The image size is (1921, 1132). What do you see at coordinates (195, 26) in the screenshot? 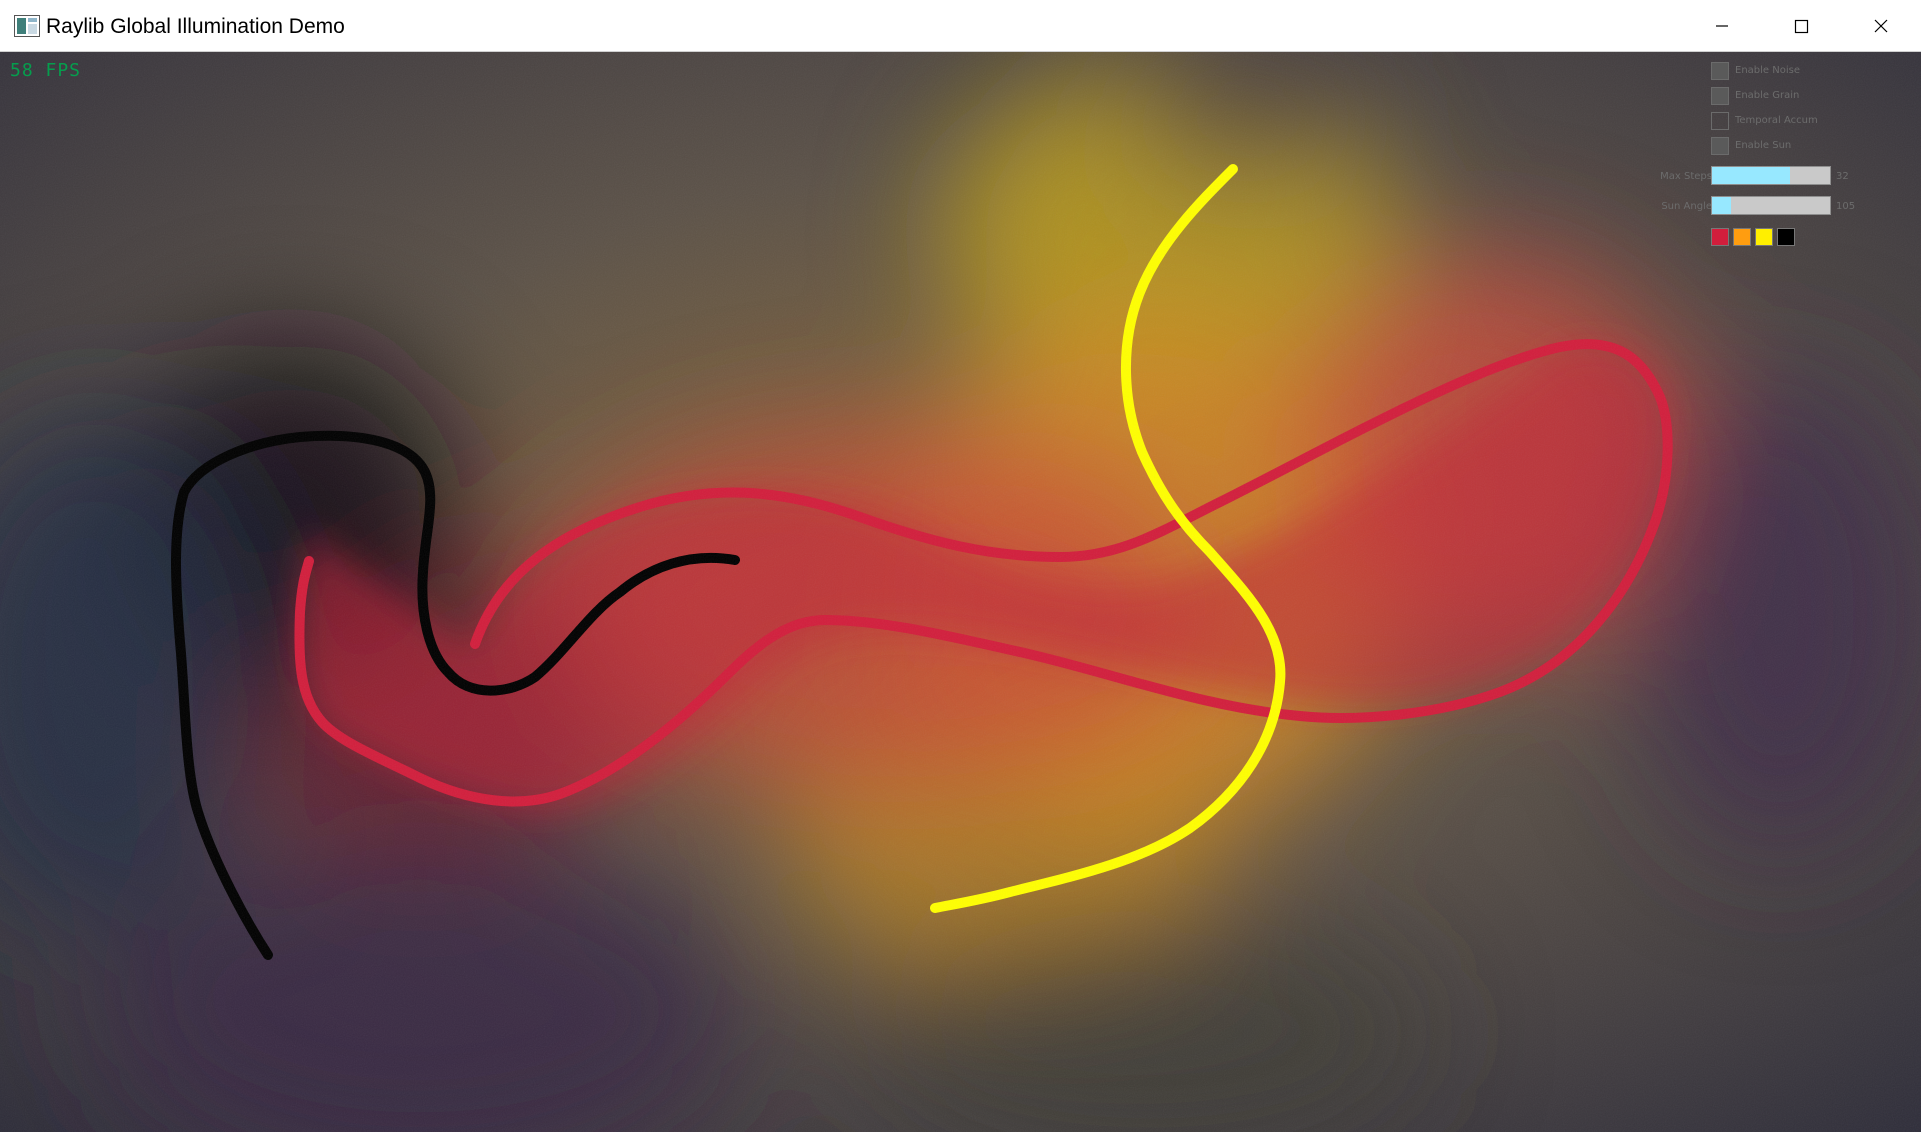
I see `window-title: Raylib Global Illumination Demo` at bounding box center [195, 26].